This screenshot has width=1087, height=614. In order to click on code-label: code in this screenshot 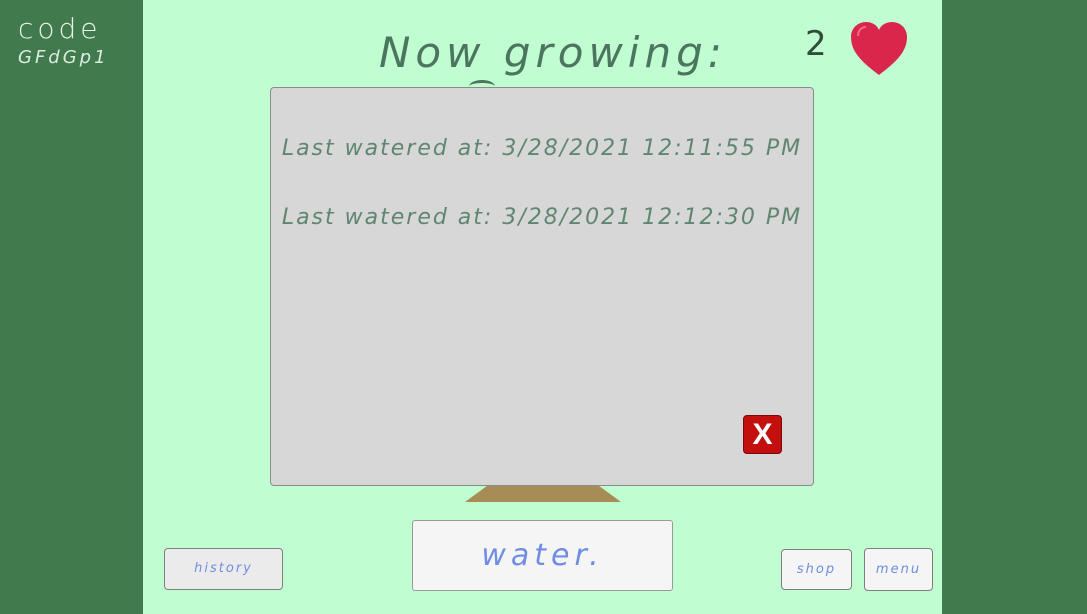, I will do `click(60, 28)`.